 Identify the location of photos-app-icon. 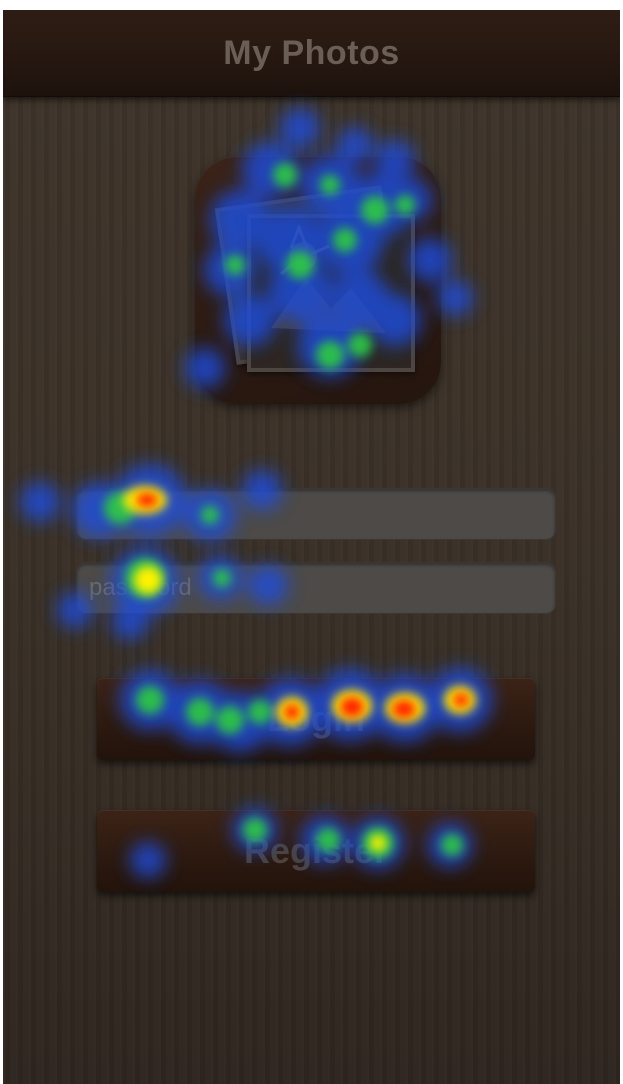
(318, 280).